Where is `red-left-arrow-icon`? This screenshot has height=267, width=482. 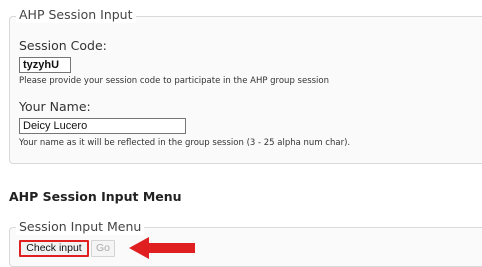 red-left-arrow-icon is located at coordinates (162, 248).